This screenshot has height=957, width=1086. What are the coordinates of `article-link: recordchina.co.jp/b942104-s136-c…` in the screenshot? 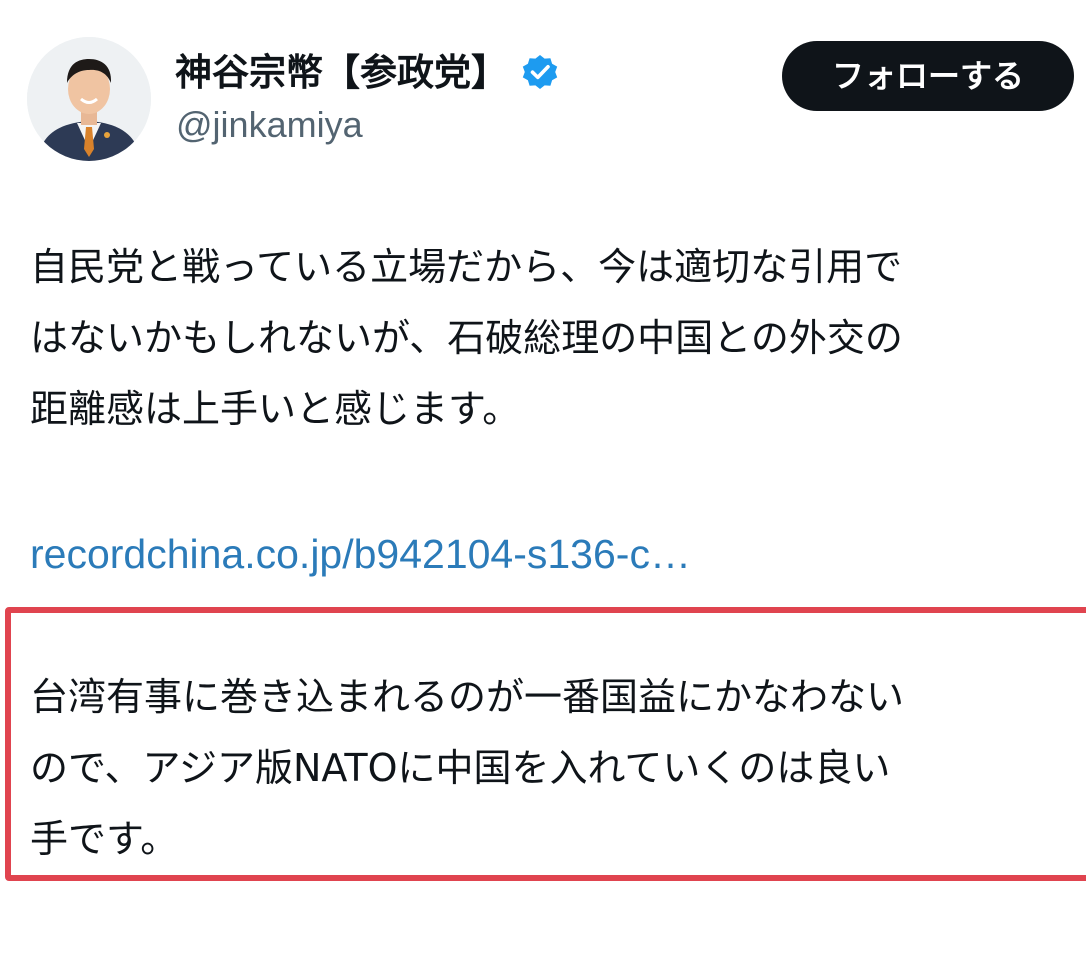 It's located at (360, 554).